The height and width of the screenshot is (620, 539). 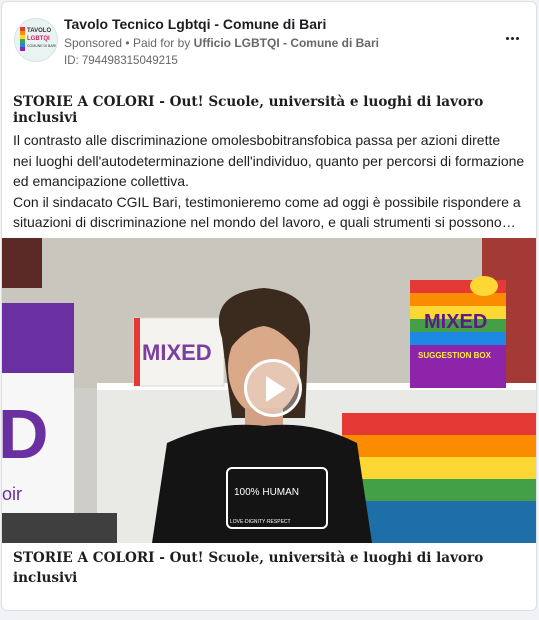 What do you see at coordinates (276, 389) in the screenshot?
I see `play-icon` at bounding box center [276, 389].